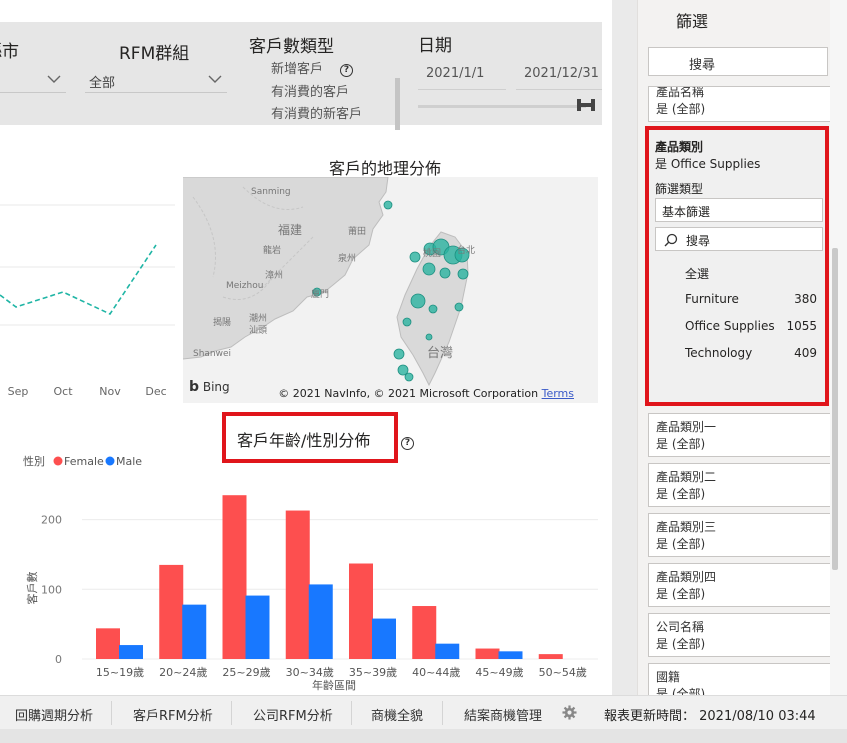 This screenshot has height=743, width=847. I want to click on filter-option: Technology, so click(718, 353).